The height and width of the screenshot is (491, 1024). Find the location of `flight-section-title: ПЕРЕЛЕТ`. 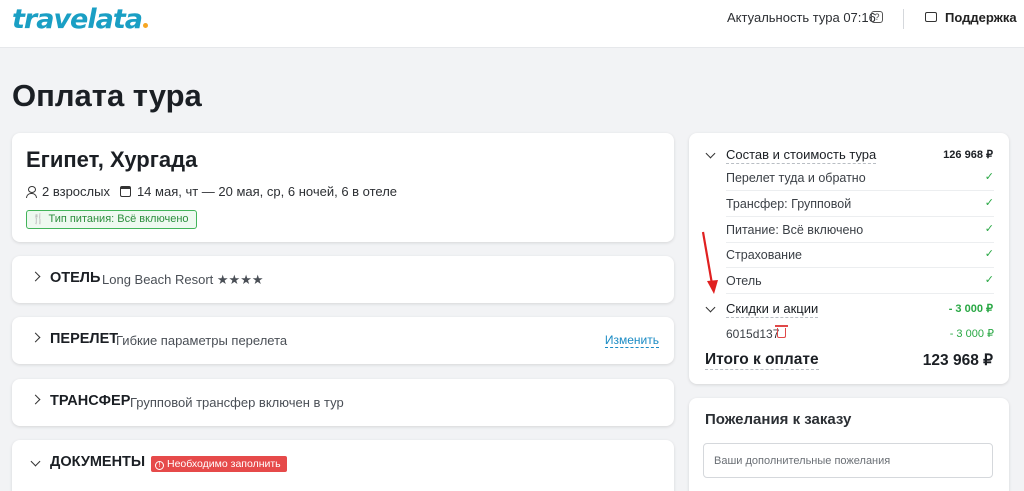

flight-section-title: ПЕРЕЛЕТ is located at coordinates (84, 339).